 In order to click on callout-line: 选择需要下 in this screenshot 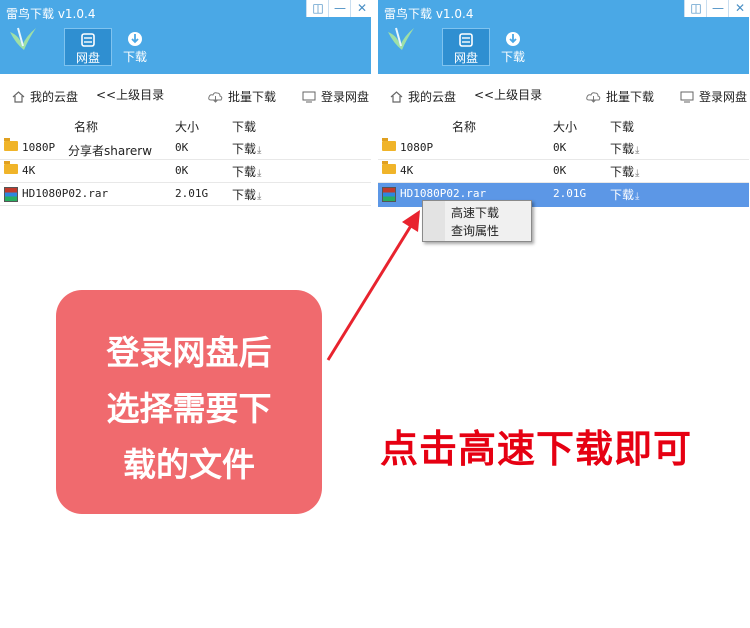, I will do `click(189, 408)`.